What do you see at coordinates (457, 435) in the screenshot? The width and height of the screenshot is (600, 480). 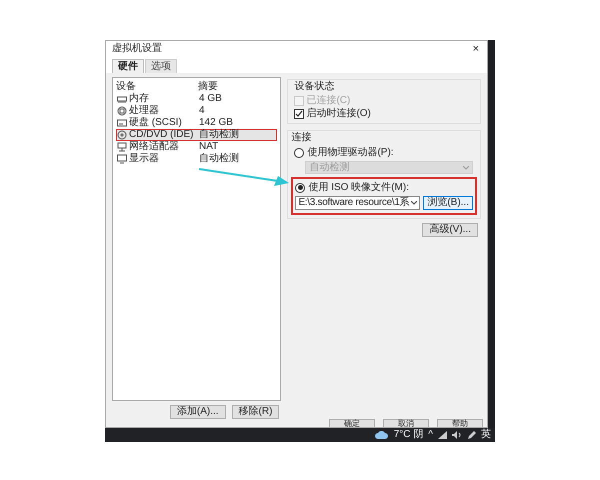 I see `speaker-icon` at bounding box center [457, 435].